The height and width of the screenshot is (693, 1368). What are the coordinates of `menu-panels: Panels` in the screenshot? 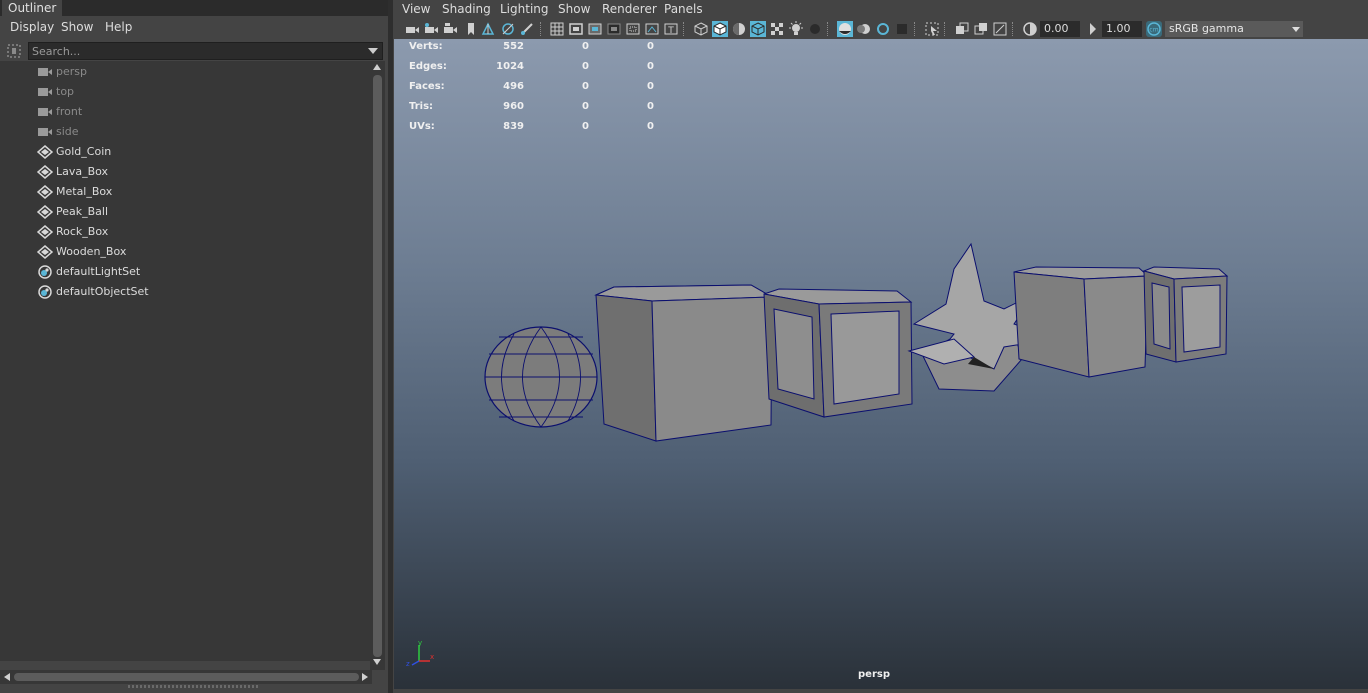 It's located at (683, 9).